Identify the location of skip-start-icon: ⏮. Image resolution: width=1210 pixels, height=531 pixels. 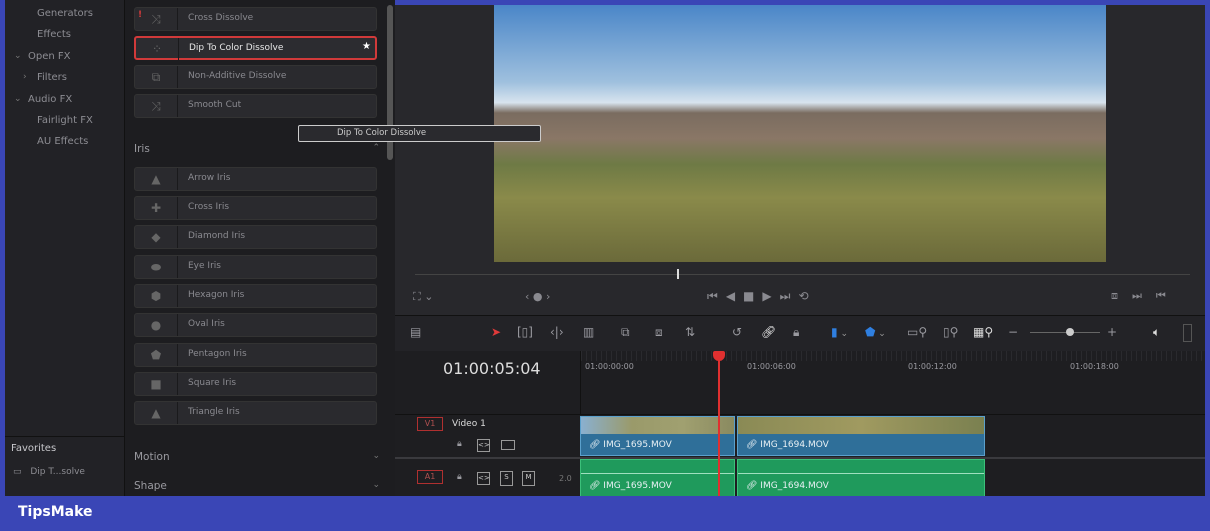
(716, 296).